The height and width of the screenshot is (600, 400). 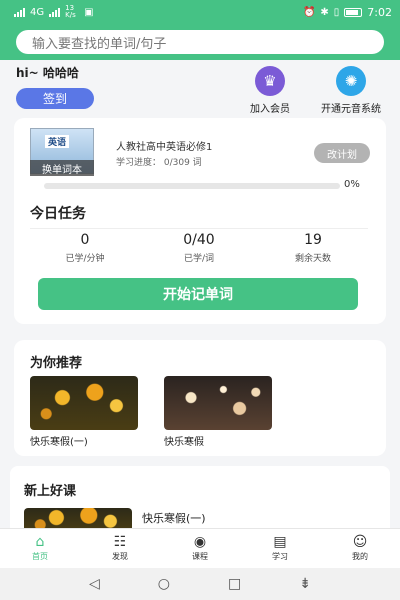 What do you see at coordinates (200, 501) in the screenshot?
I see `new-courses-card: 新上好课 快乐寒假(一)` at bounding box center [200, 501].